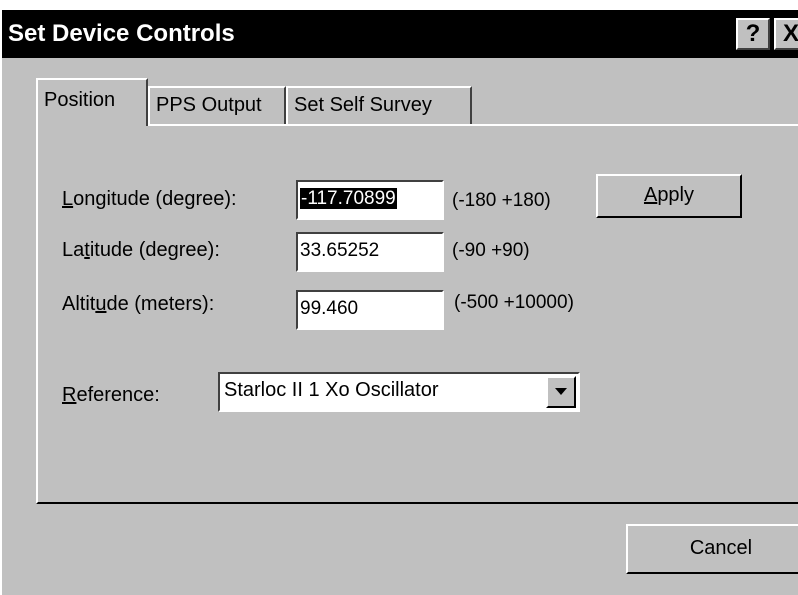 The height and width of the screenshot is (595, 798). Describe the element at coordinates (650, 195) in the screenshot. I see `apply-access-key: A` at that location.